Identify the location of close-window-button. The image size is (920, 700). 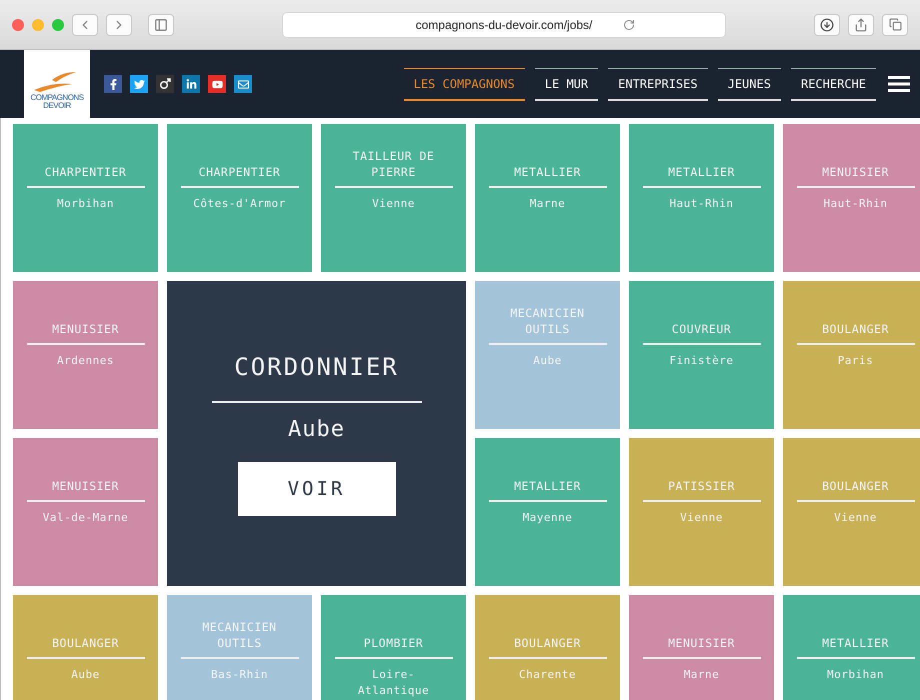
(18, 24).